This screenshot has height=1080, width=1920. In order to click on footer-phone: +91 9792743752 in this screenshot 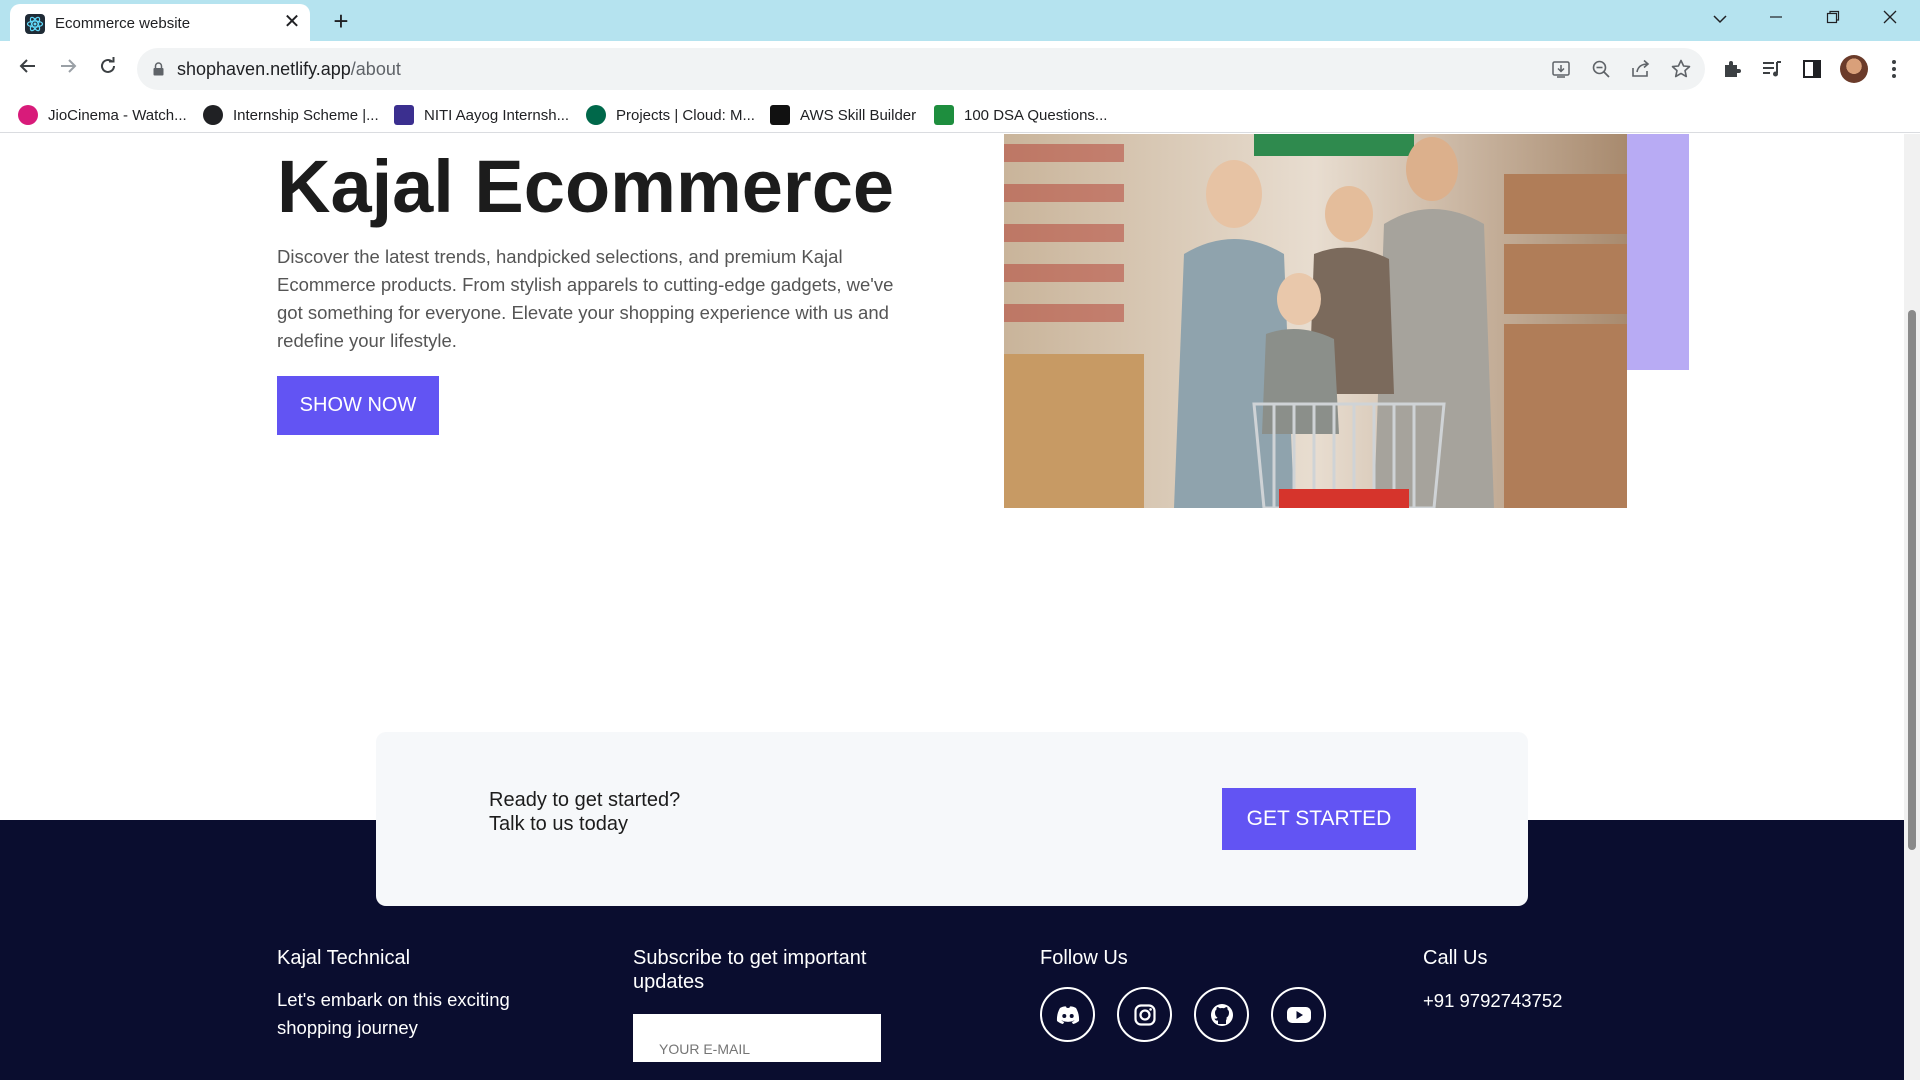, I will do `click(1533, 1001)`.